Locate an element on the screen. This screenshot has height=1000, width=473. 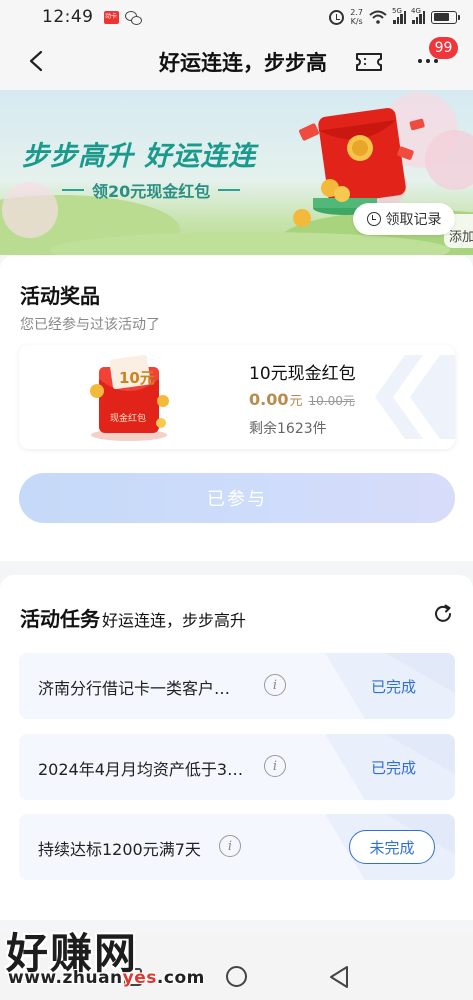
banner-subtitle-row: 领20元现金红包 is located at coordinates (151, 190).